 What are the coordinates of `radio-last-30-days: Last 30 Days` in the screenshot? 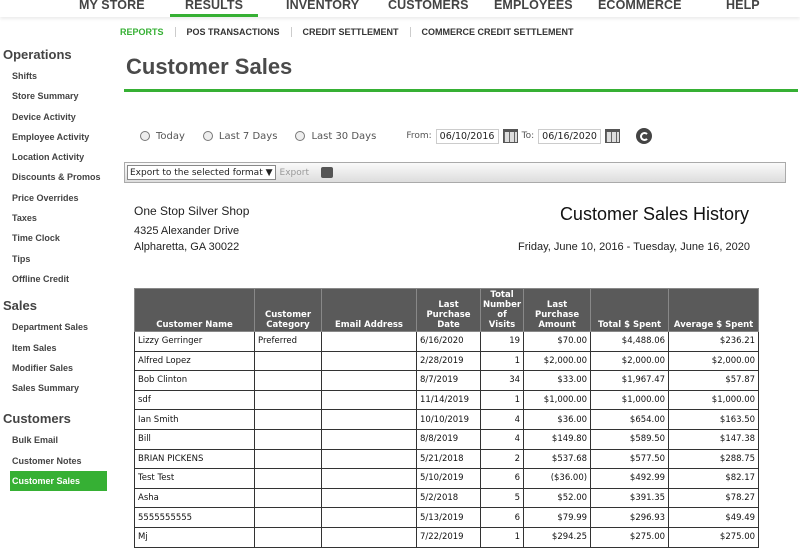 It's located at (335, 136).